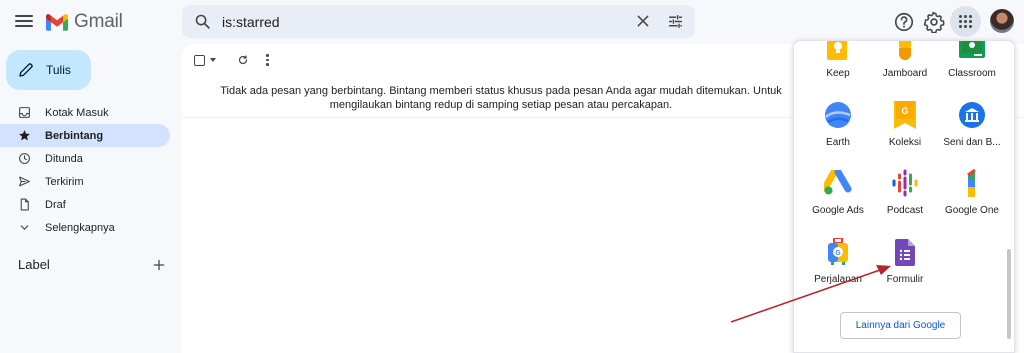 This screenshot has height=353, width=1024. What do you see at coordinates (904, 22) in the screenshot?
I see `help-icon` at bounding box center [904, 22].